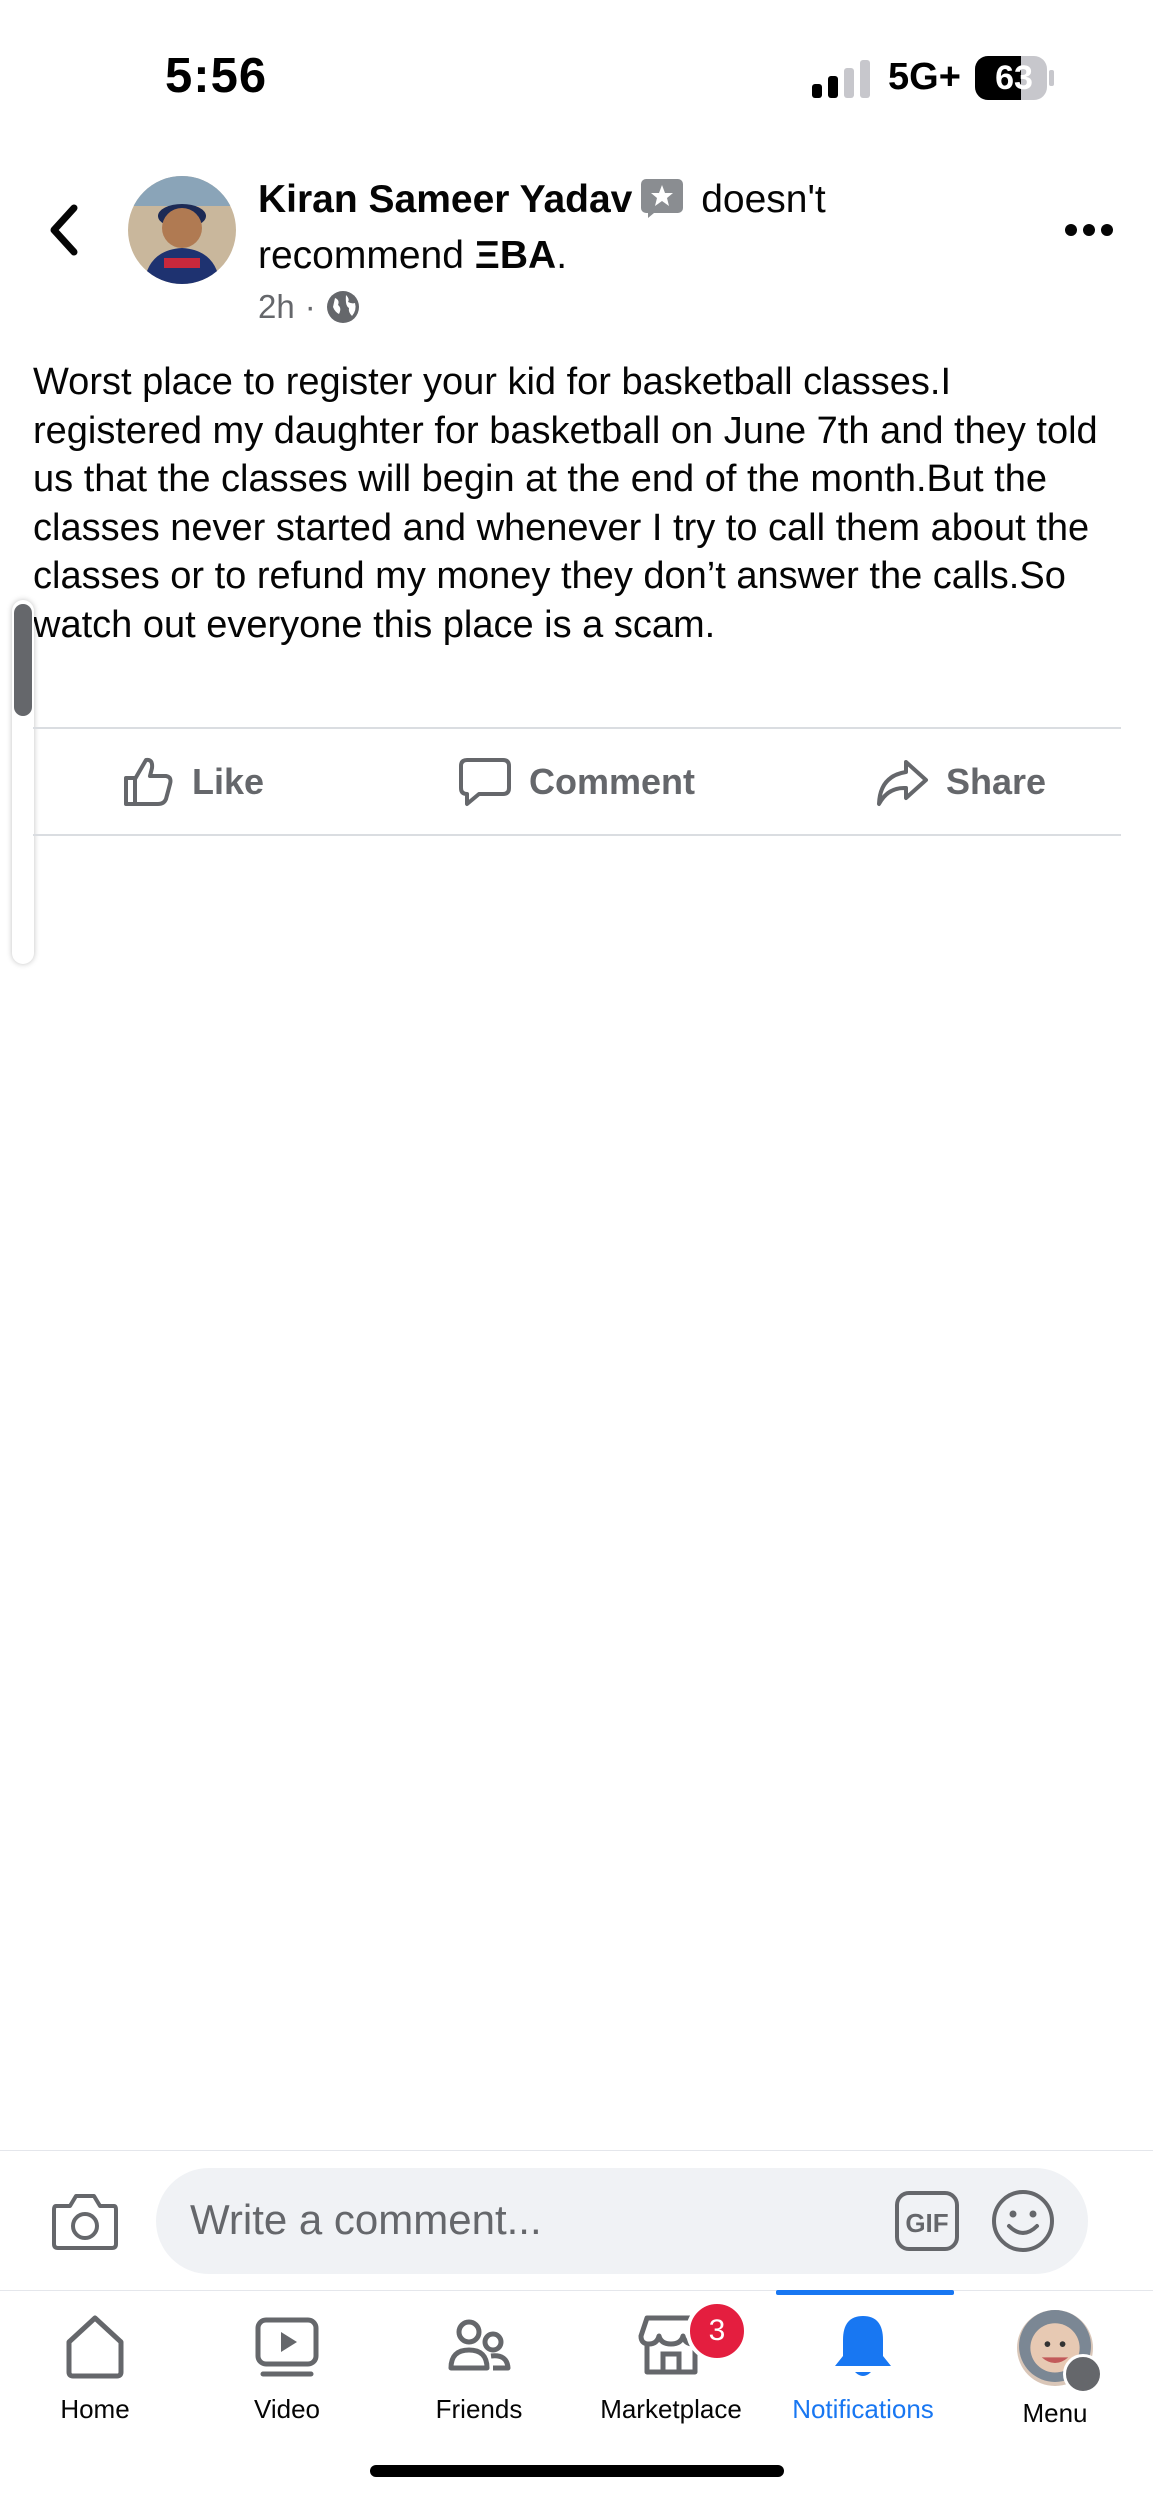  Describe the element at coordinates (182, 230) in the screenshot. I see `author-avatar` at that location.